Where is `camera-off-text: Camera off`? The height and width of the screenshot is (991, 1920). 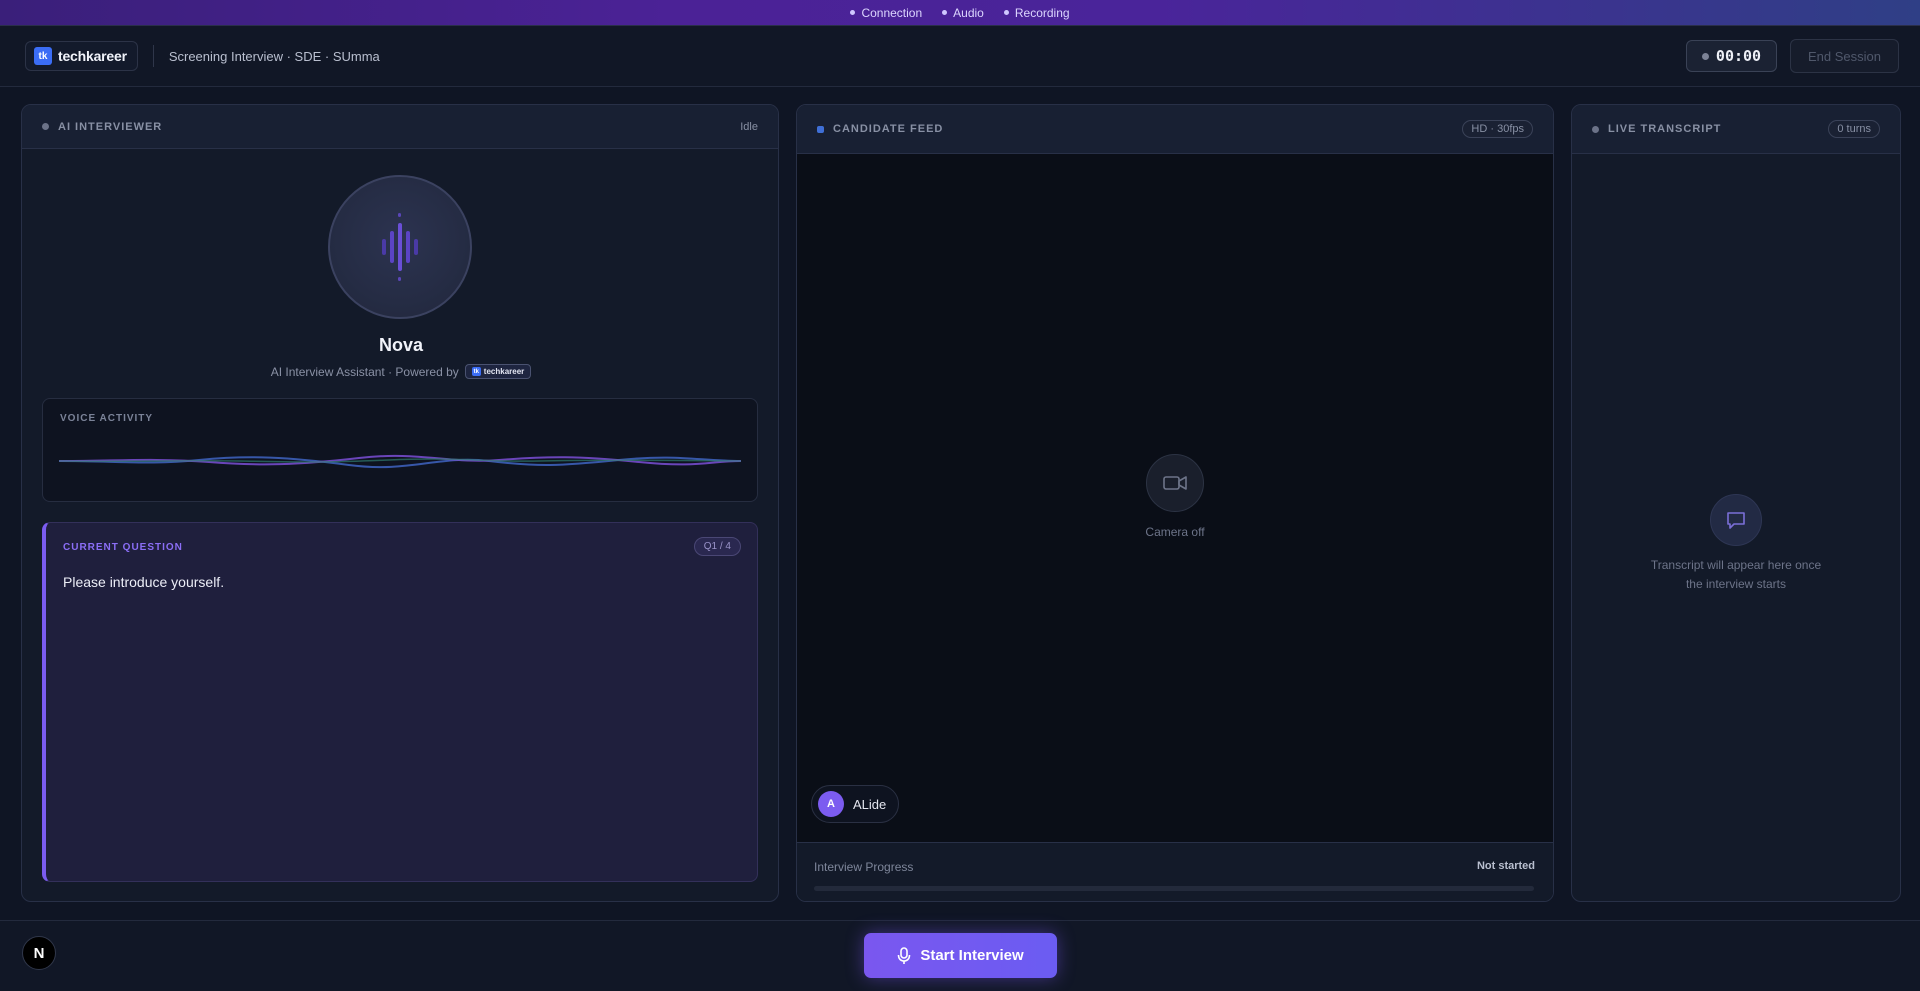
camera-off-text: Camera off is located at coordinates (1175, 532).